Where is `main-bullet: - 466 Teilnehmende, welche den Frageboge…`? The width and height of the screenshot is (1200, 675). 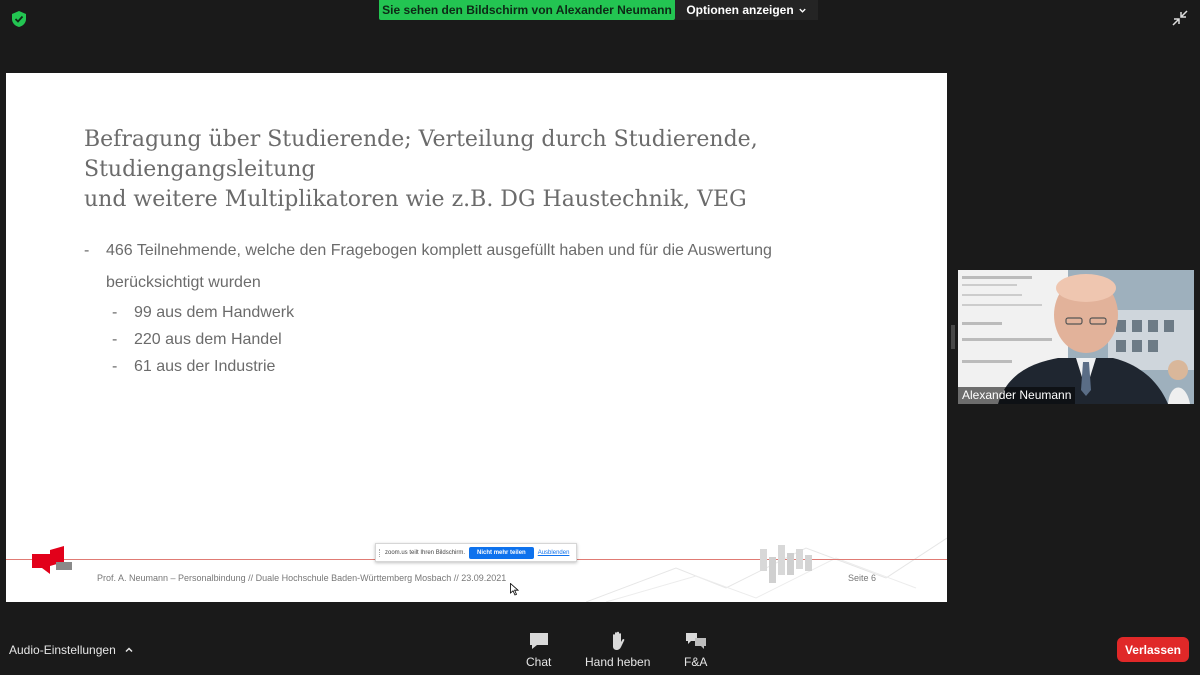 main-bullet: - 466 Teilnehmende, welche den Frageboge… is located at coordinates (464, 267).